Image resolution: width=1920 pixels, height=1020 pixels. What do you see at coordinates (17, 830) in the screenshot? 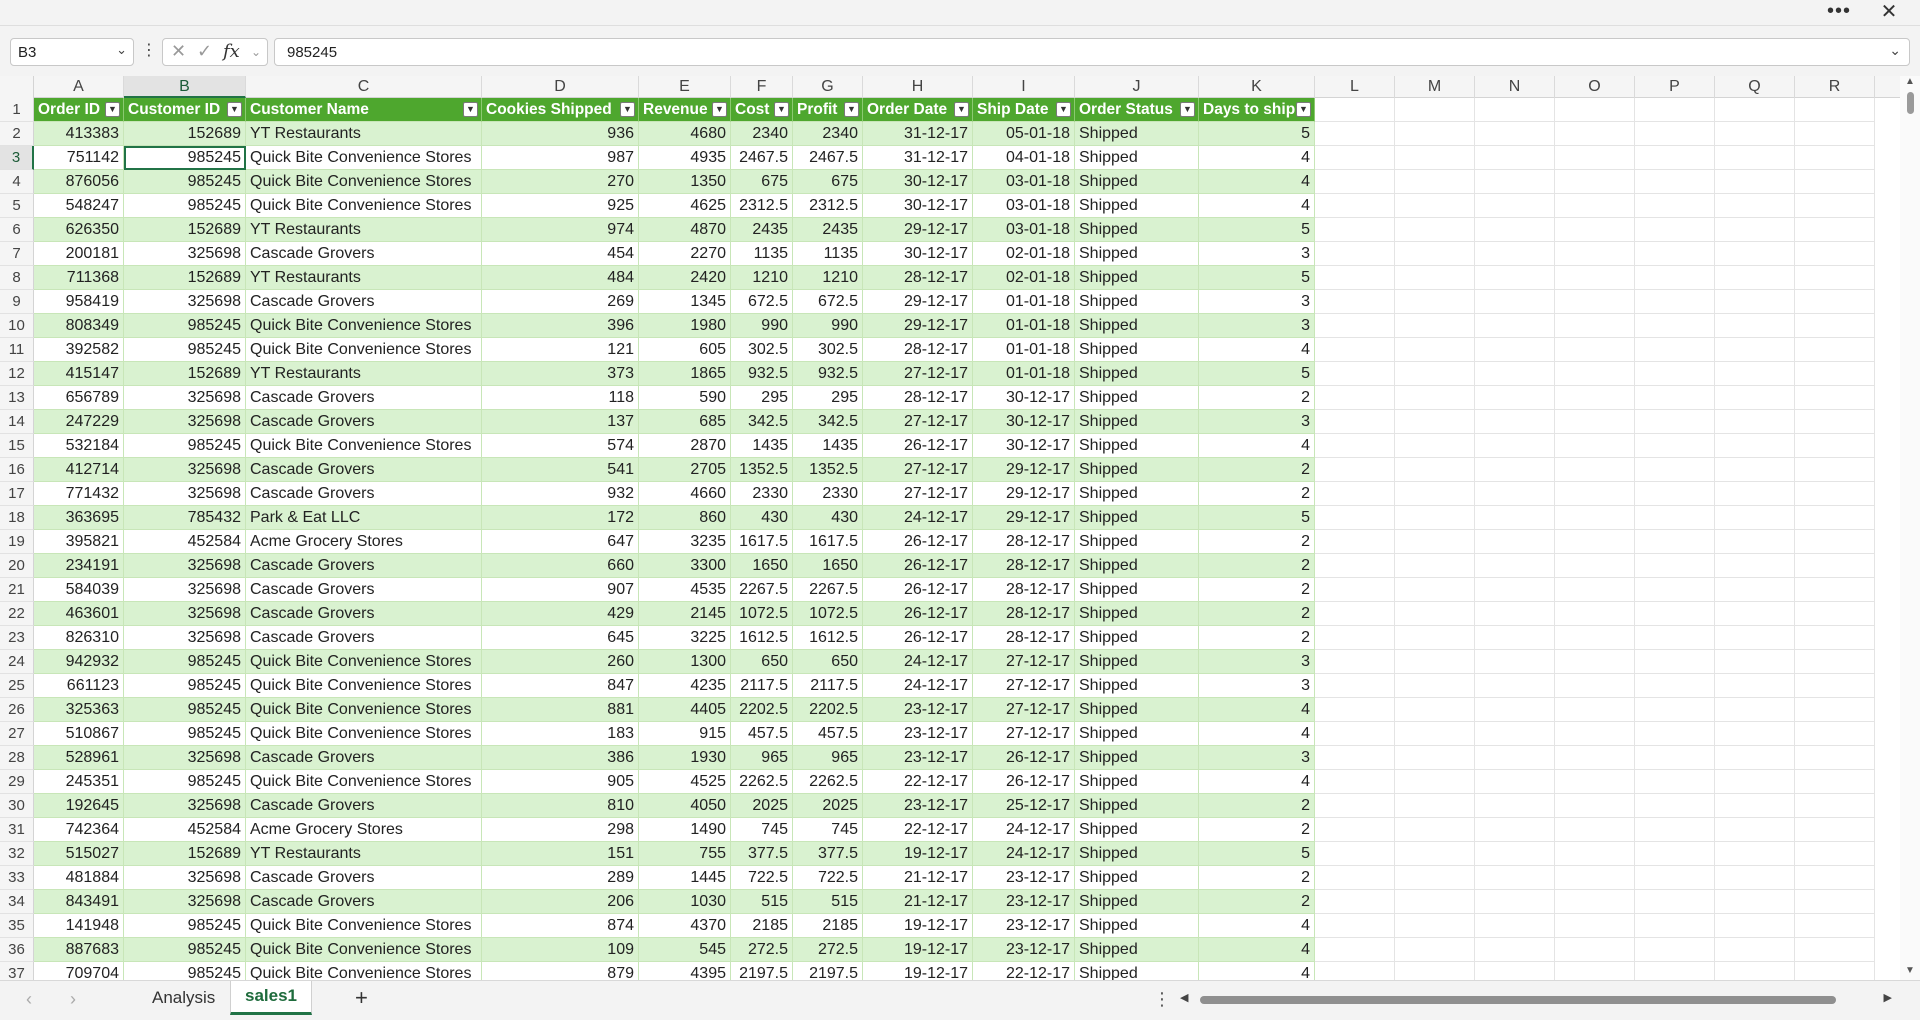
I see `row-header: 31` at bounding box center [17, 830].